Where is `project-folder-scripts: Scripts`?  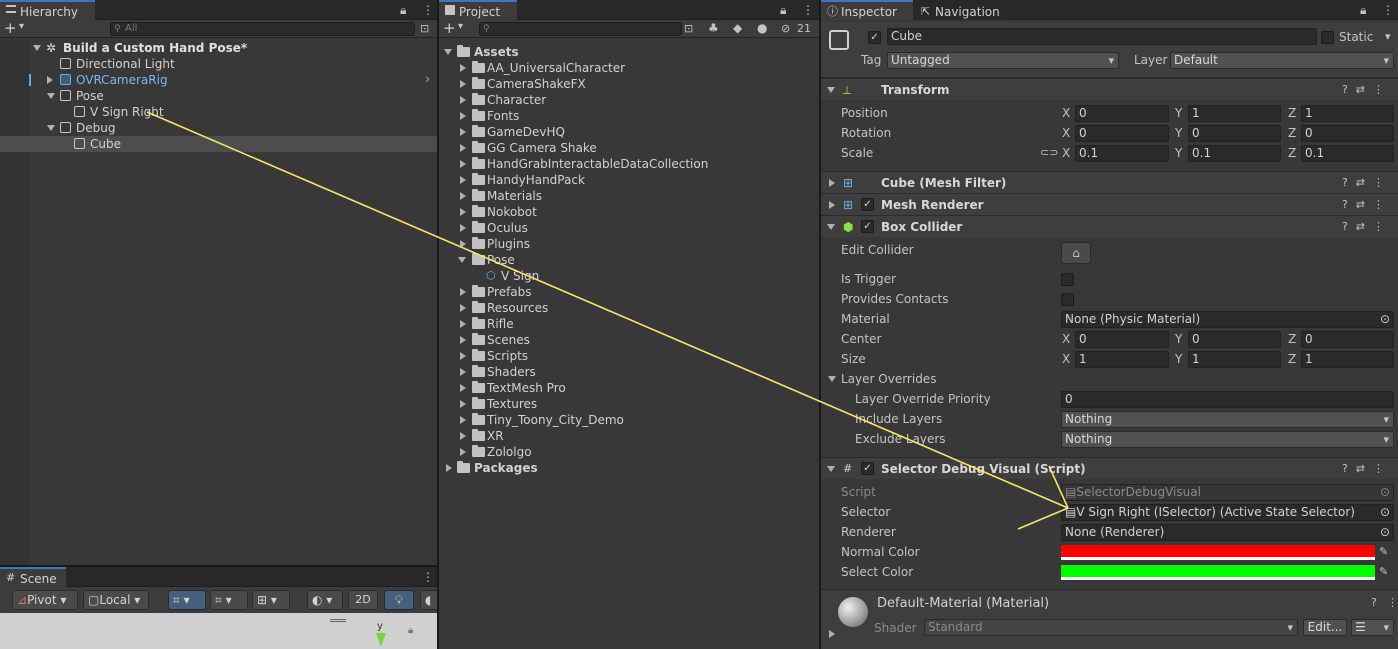 project-folder-scripts: Scripts is located at coordinates (629, 356).